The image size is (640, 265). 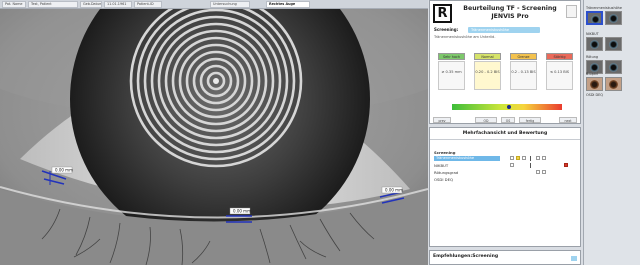 What do you see at coordinates (465, 37) in the screenshot?
I see `screening-note: Tränenmeniskushöhe am Unterlid.` at bounding box center [465, 37].